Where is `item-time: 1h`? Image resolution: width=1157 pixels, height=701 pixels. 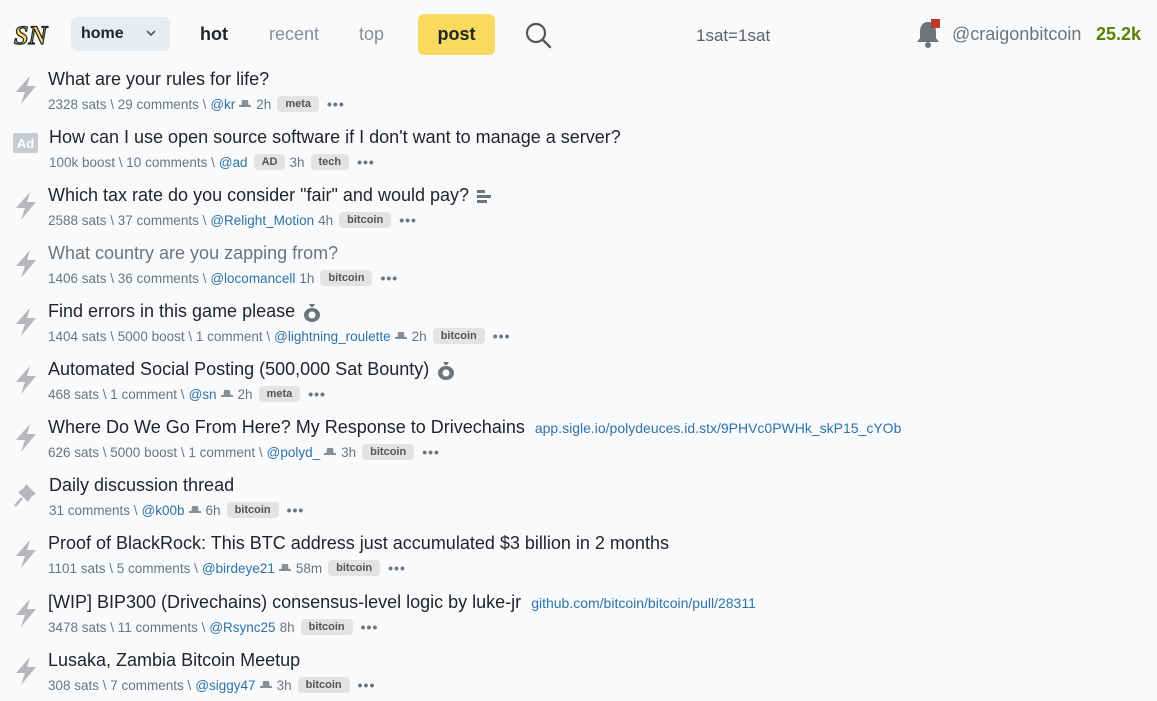 item-time: 1h is located at coordinates (306, 278).